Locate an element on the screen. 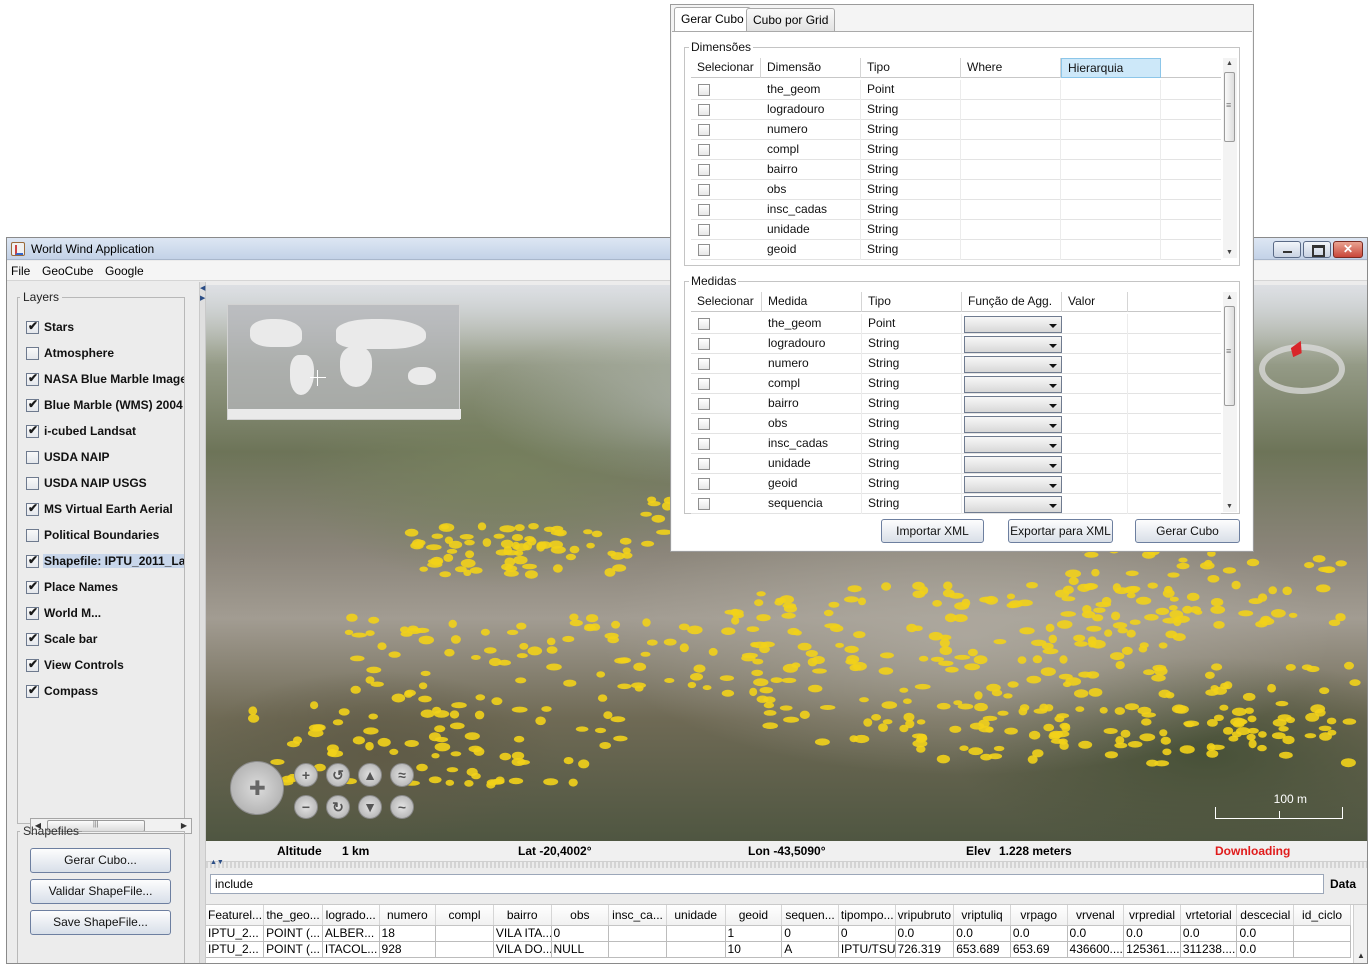 Image resolution: width=1368 pixels, height=964 pixels. tab-cubo-por-grid: Cubo por Grid is located at coordinates (791, 19).